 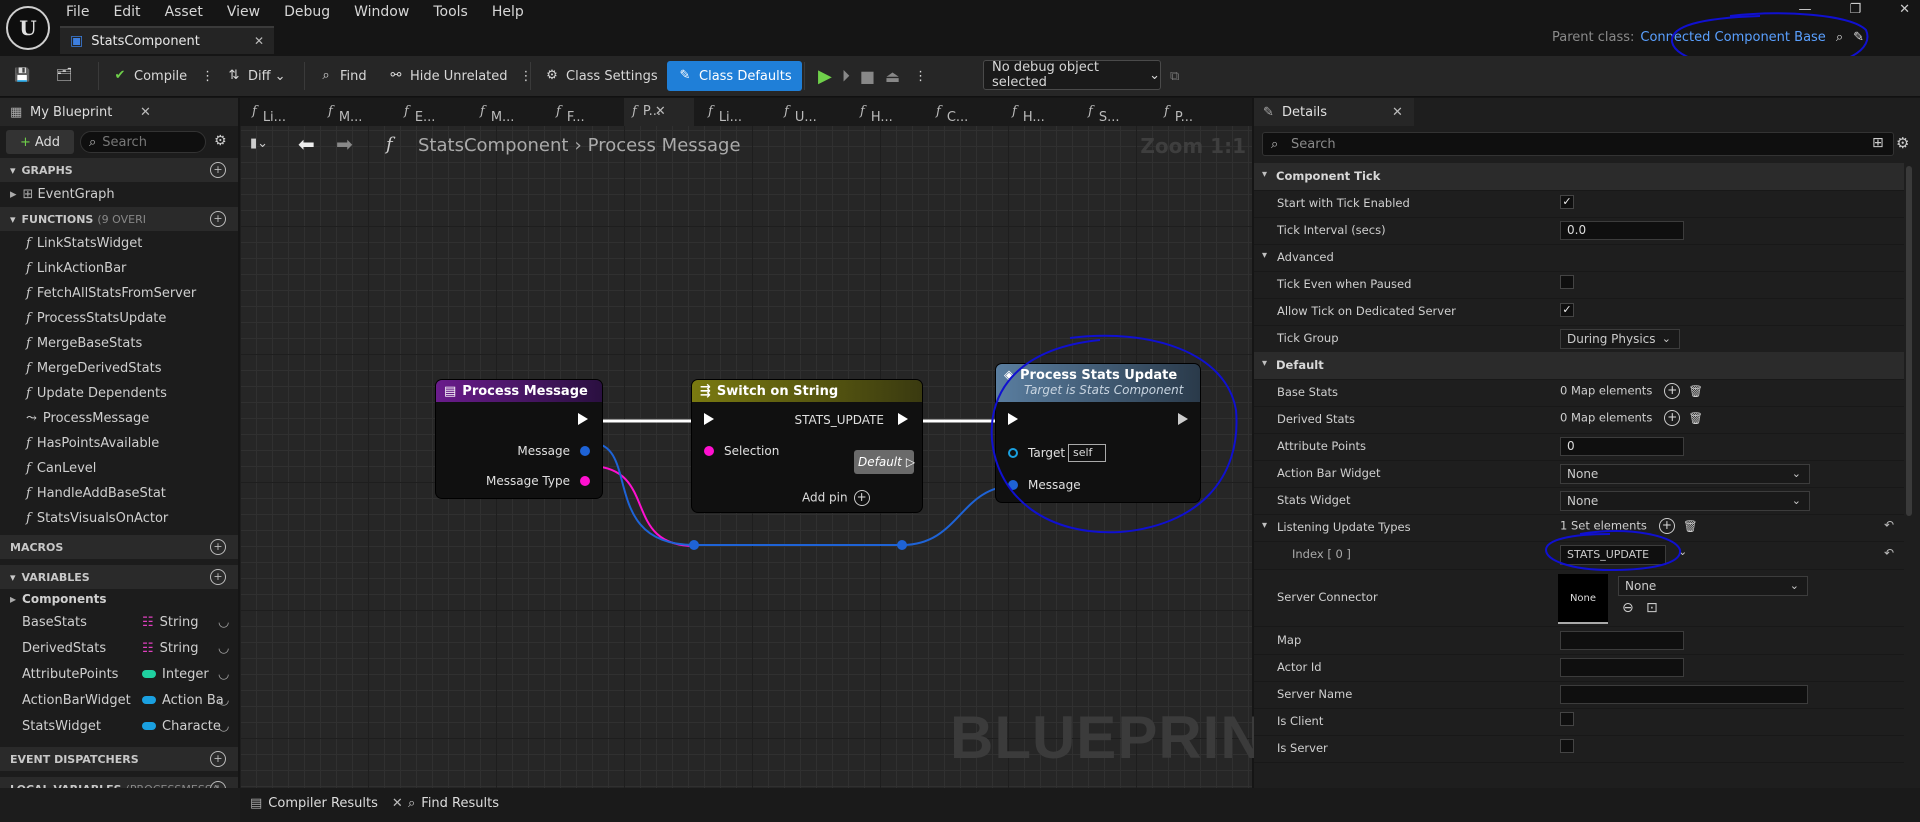 What do you see at coordinates (508, 12) in the screenshot?
I see `menu-help: Help` at bounding box center [508, 12].